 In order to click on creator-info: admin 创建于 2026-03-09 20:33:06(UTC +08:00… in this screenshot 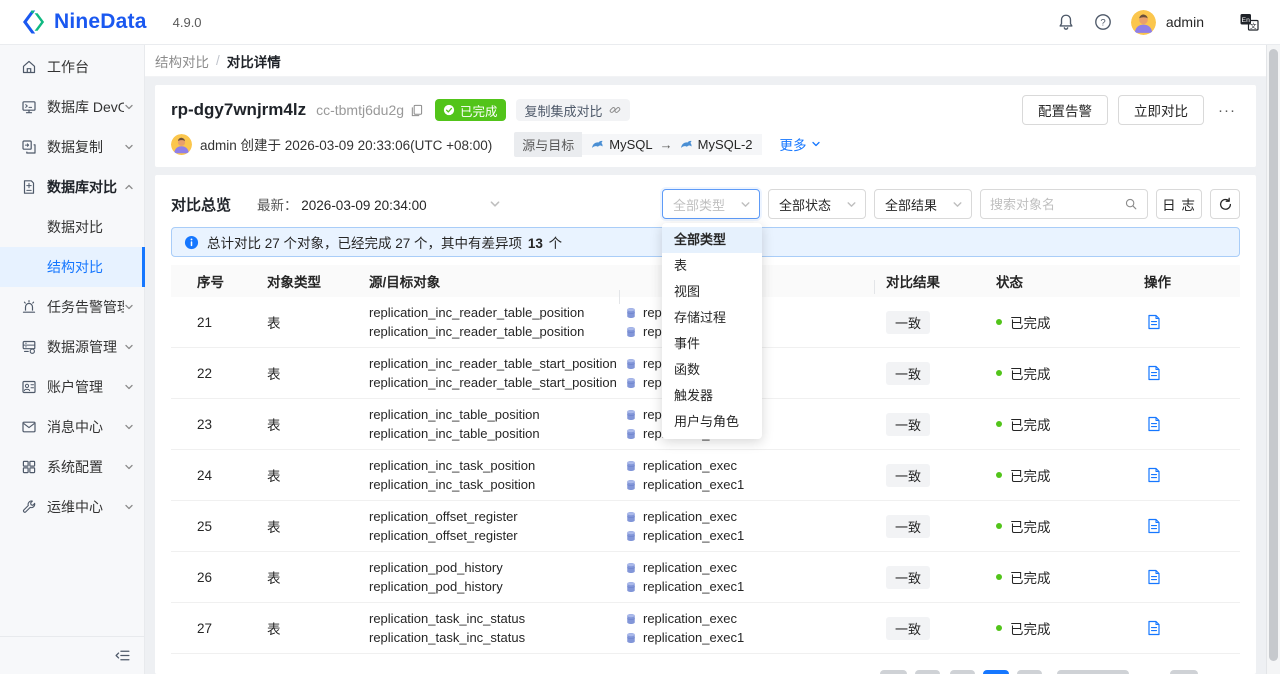, I will do `click(346, 145)`.